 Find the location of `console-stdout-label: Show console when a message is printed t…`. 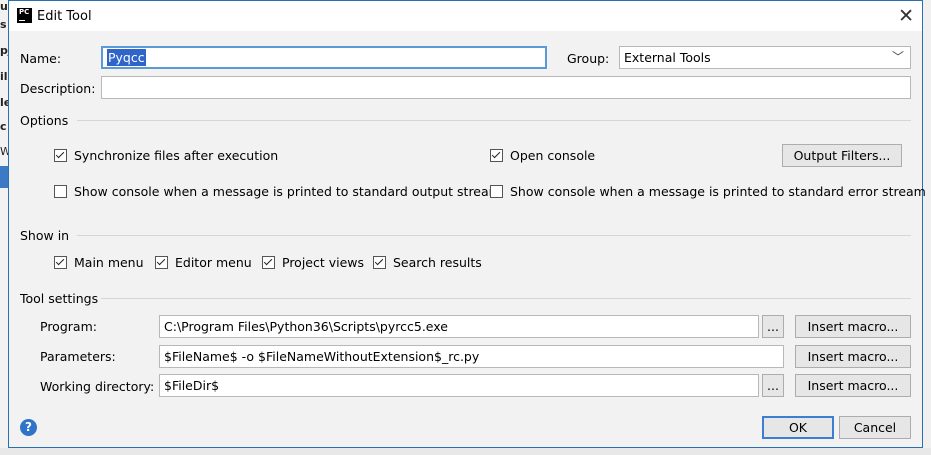

console-stdout-label: Show console when a message is printed t… is located at coordinates (287, 191).